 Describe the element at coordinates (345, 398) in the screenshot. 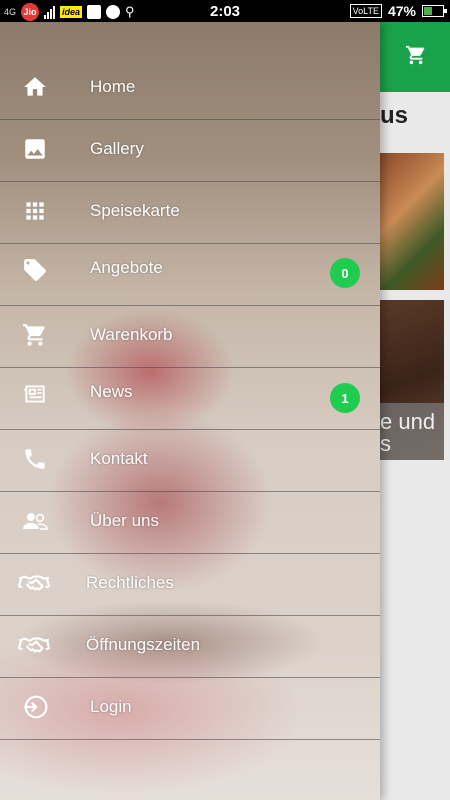

I see `news-badge: 1` at that location.